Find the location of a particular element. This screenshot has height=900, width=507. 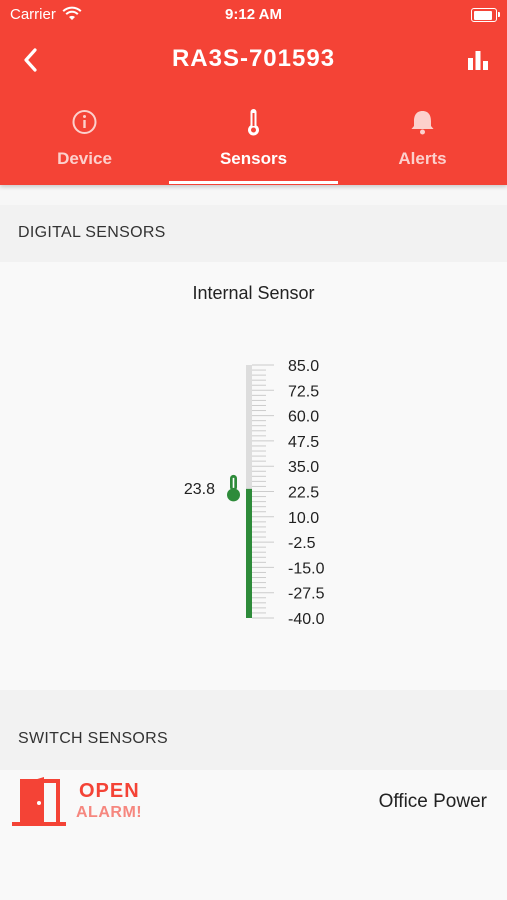

switch-sensor-row is located at coordinates (253, 835).